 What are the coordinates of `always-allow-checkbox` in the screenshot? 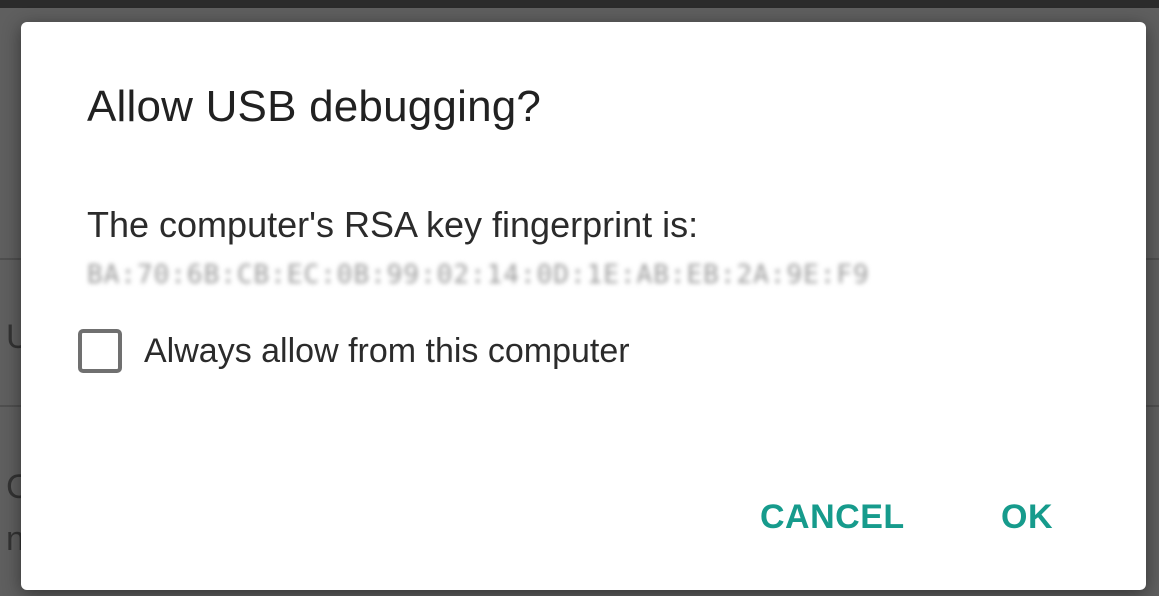 It's located at (100, 351).